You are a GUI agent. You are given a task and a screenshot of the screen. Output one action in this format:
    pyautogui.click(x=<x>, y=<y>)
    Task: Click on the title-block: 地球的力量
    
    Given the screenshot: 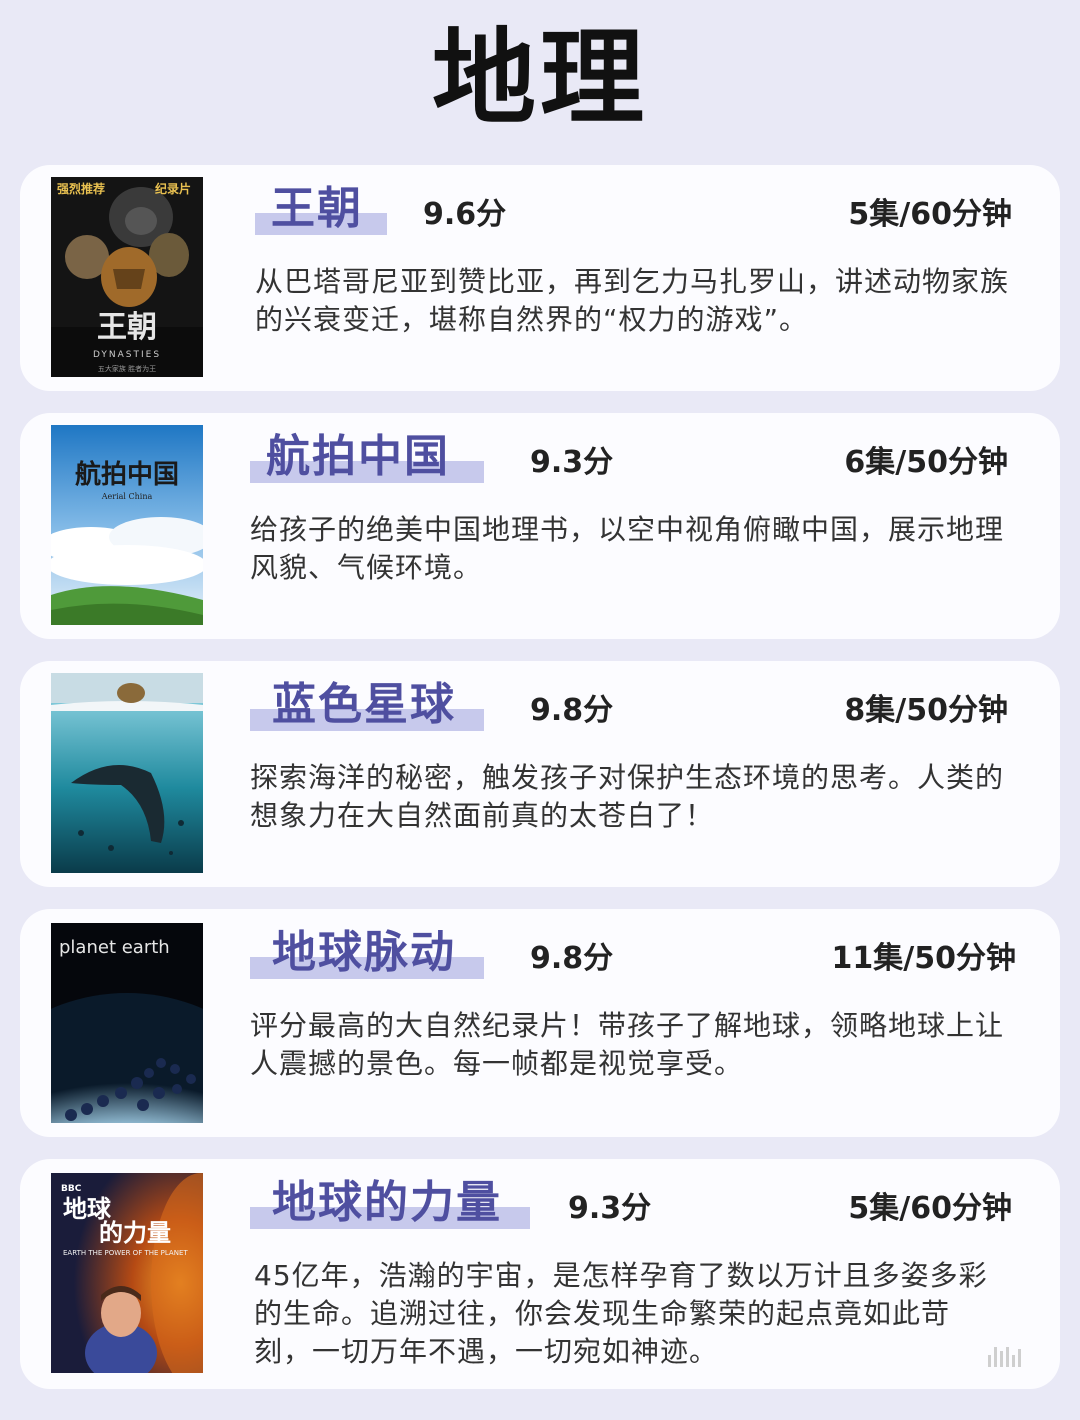 What is the action you would take?
    pyautogui.click(x=390, y=1203)
    